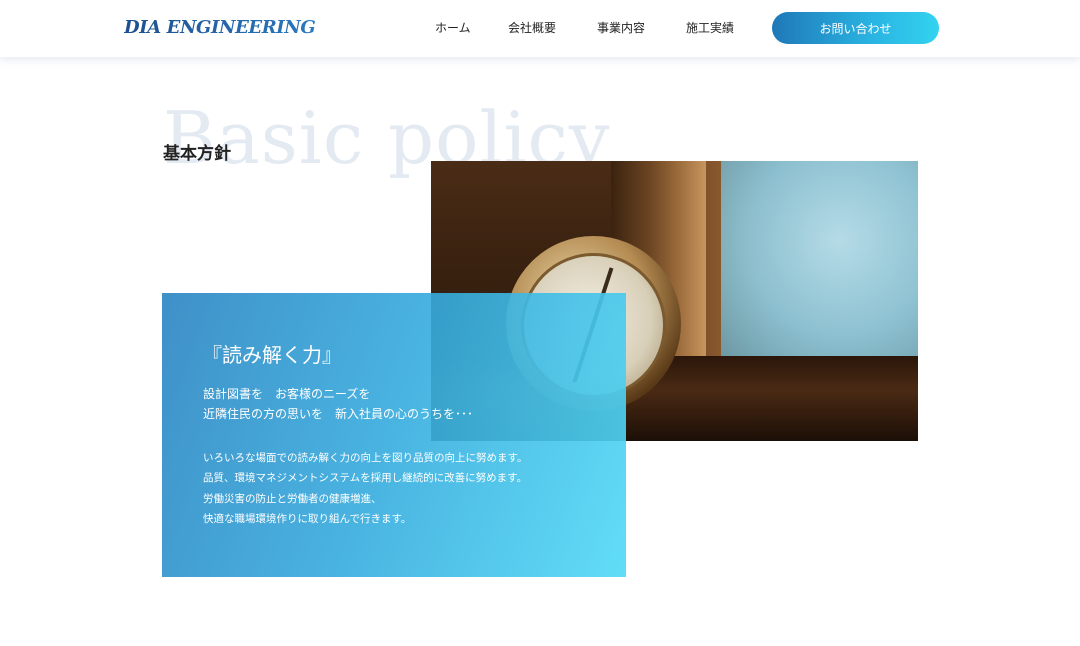  Describe the element at coordinates (197, 154) in the screenshot. I see `section-title: 基本方針` at that location.